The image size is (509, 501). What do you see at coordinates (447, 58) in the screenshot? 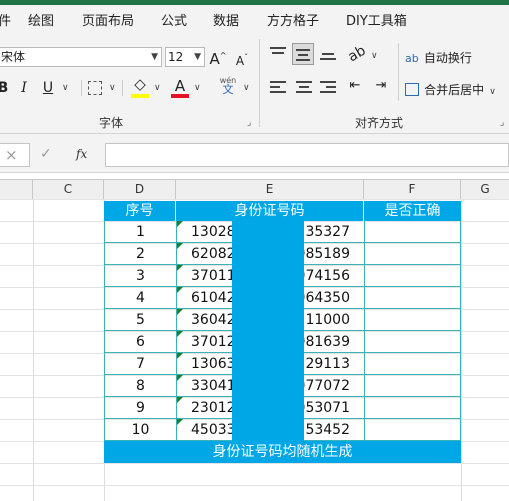
I see `wrap-text-label: 自动换行` at bounding box center [447, 58].